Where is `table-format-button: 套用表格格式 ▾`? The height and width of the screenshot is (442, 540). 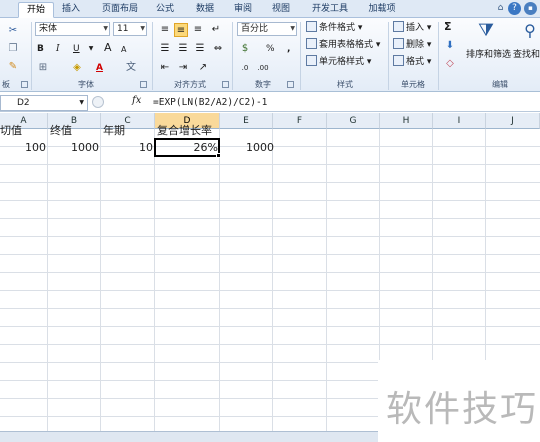 table-format-button: 套用表格格式 ▾ is located at coordinates (343, 45).